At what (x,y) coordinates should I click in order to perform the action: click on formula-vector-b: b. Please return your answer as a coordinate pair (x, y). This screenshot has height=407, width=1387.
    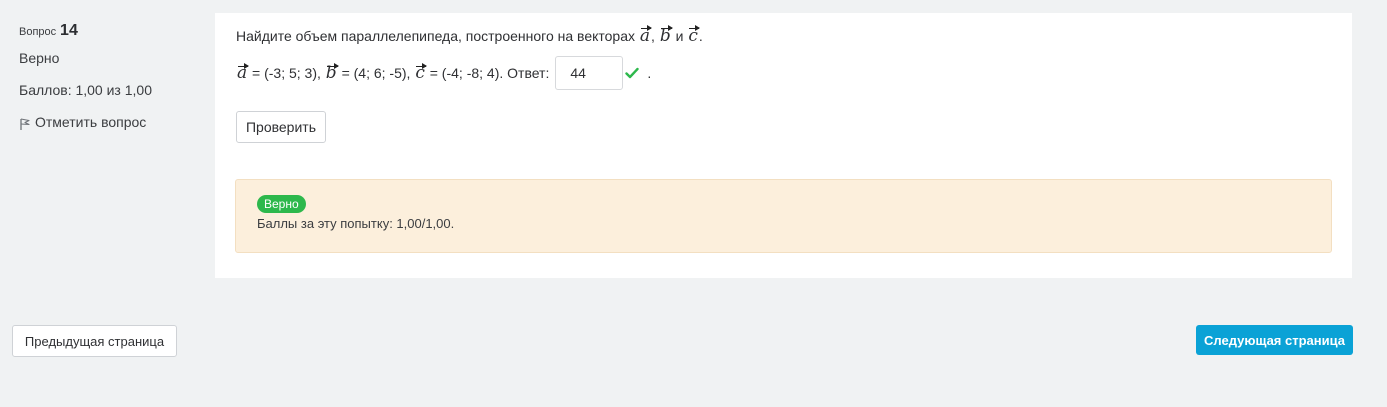
    Looking at the image, I should click on (332, 73).